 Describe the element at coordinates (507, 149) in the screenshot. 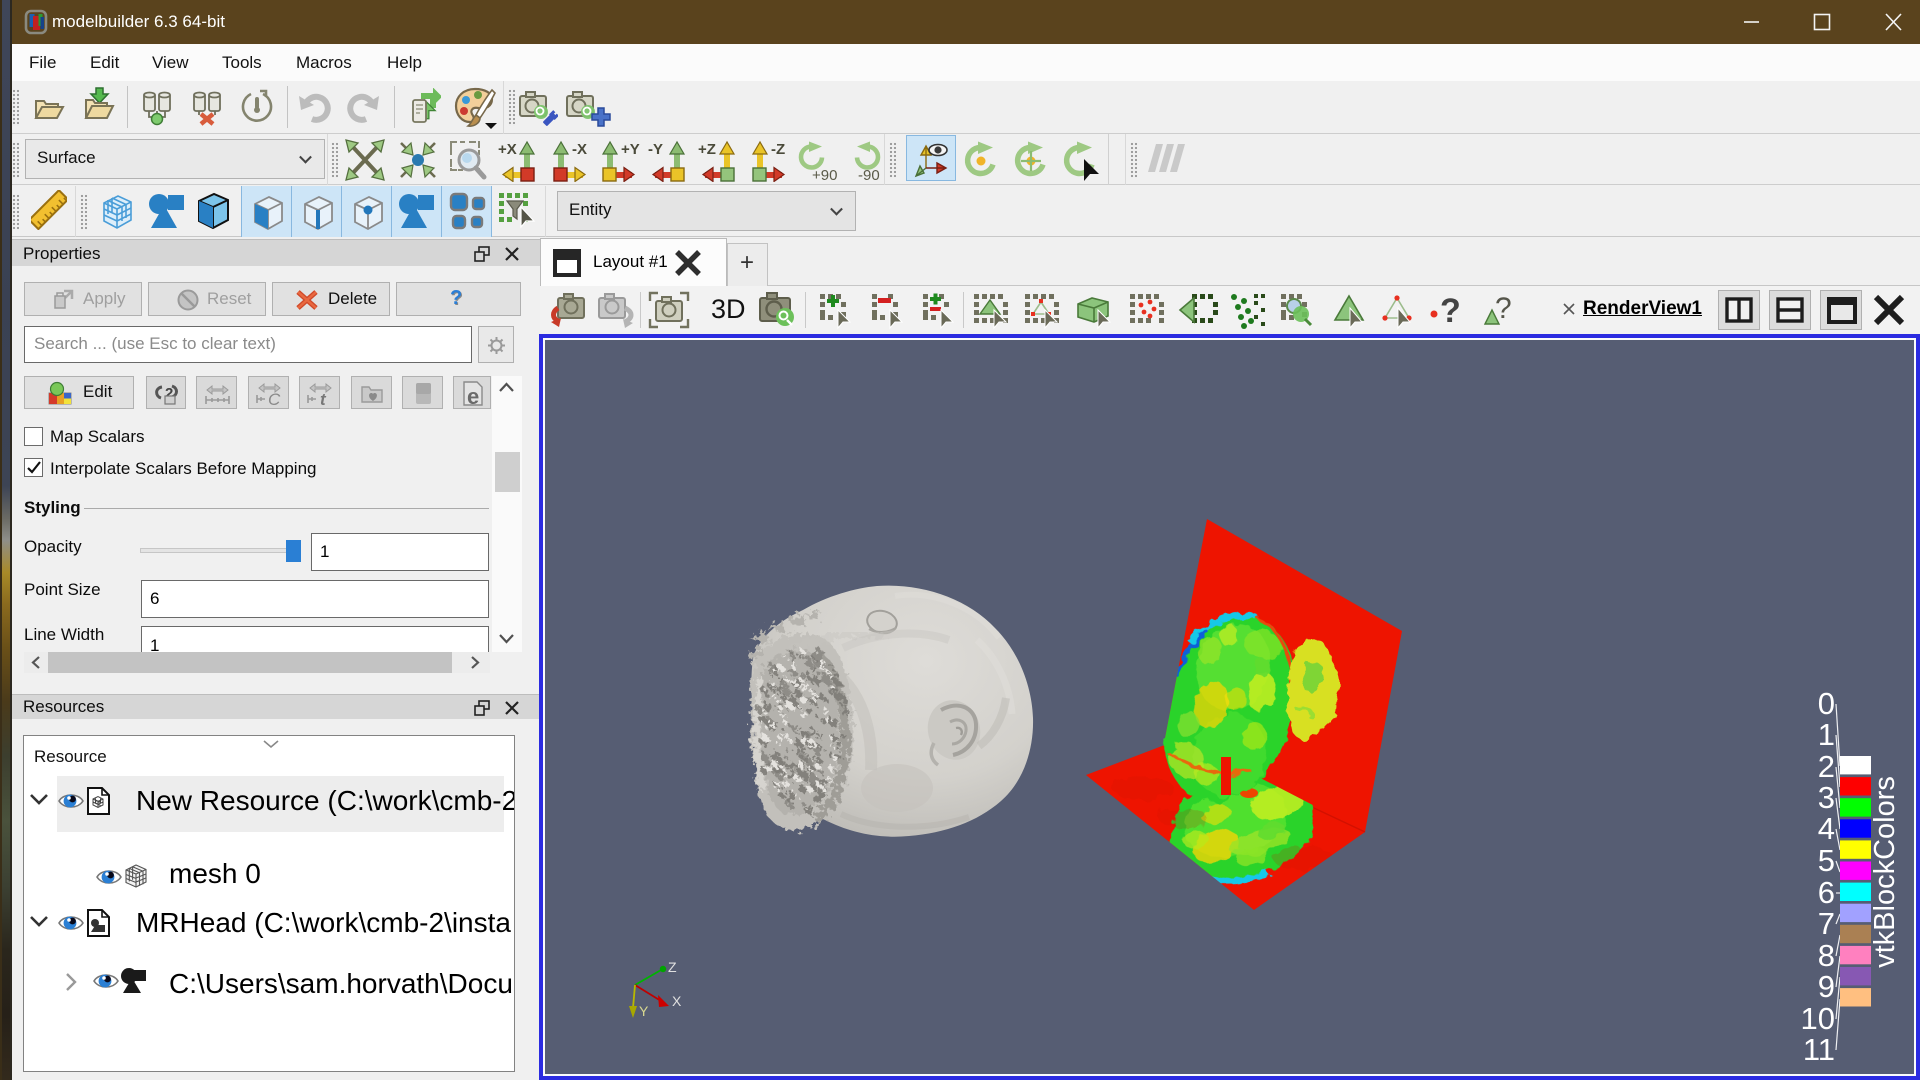

I see `svg-text: +X` at that location.